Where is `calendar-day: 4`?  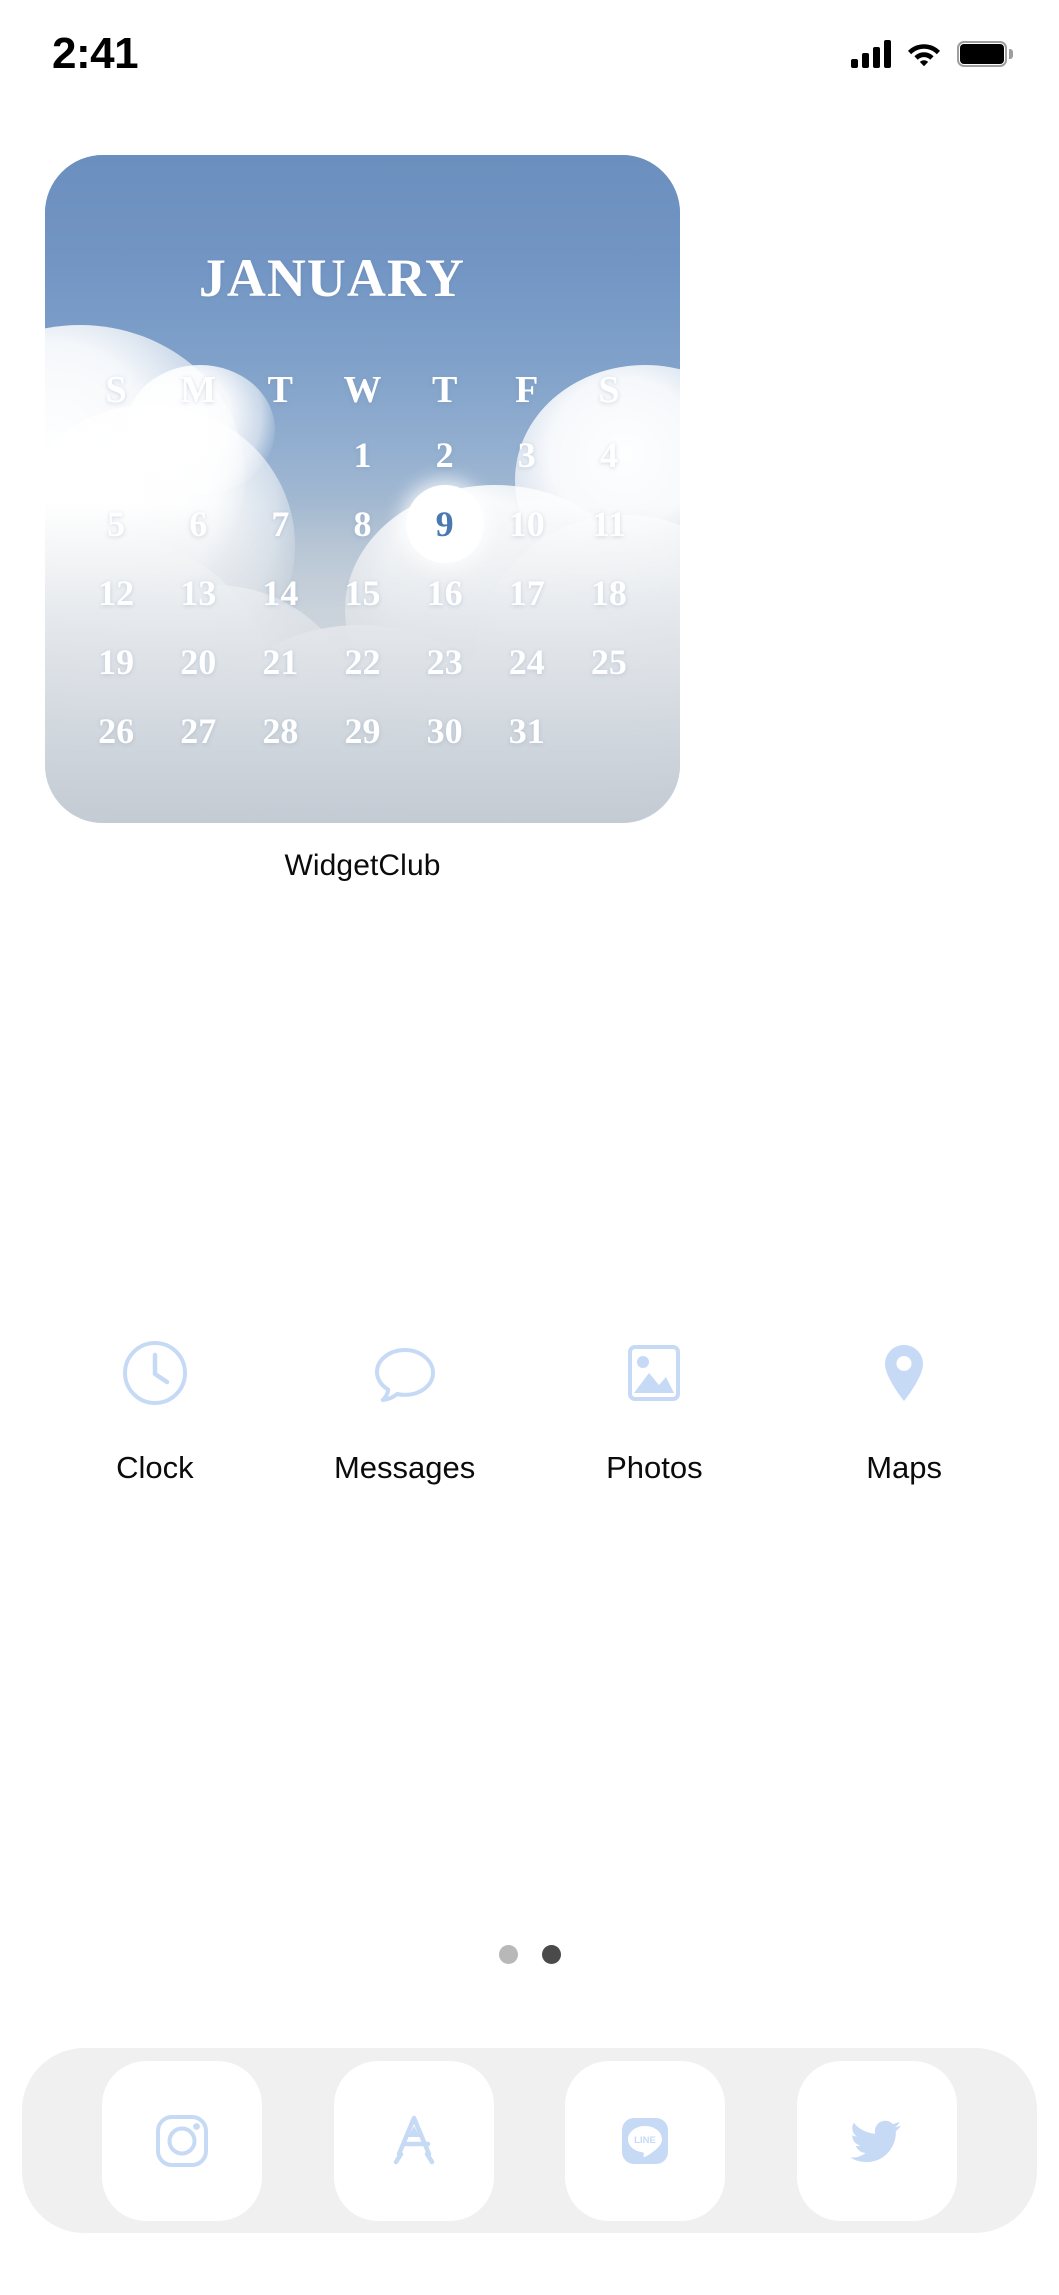 calendar-day: 4 is located at coordinates (609, 454).